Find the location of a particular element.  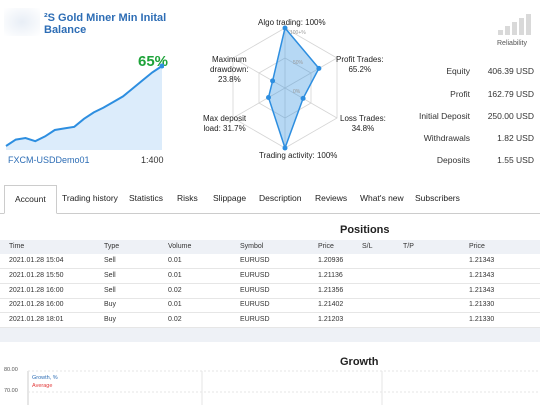

mini-growth-chart is located at coordinates (84, 106).